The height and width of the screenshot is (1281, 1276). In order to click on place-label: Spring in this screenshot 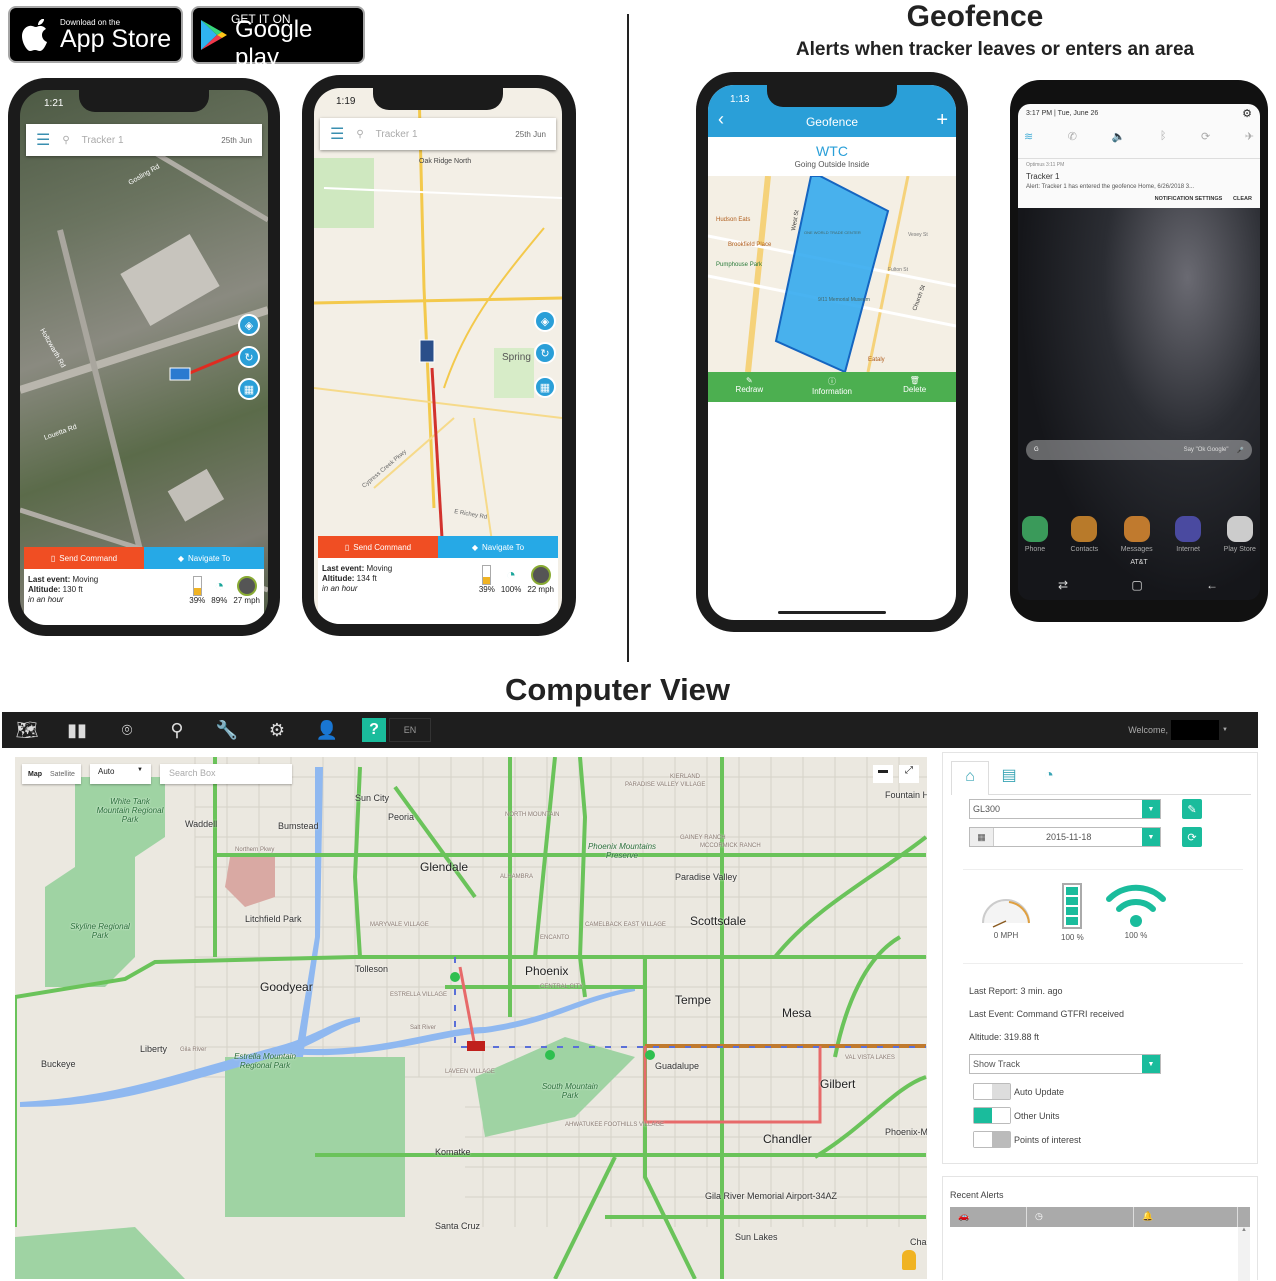, I will do `click(516, 357)`.